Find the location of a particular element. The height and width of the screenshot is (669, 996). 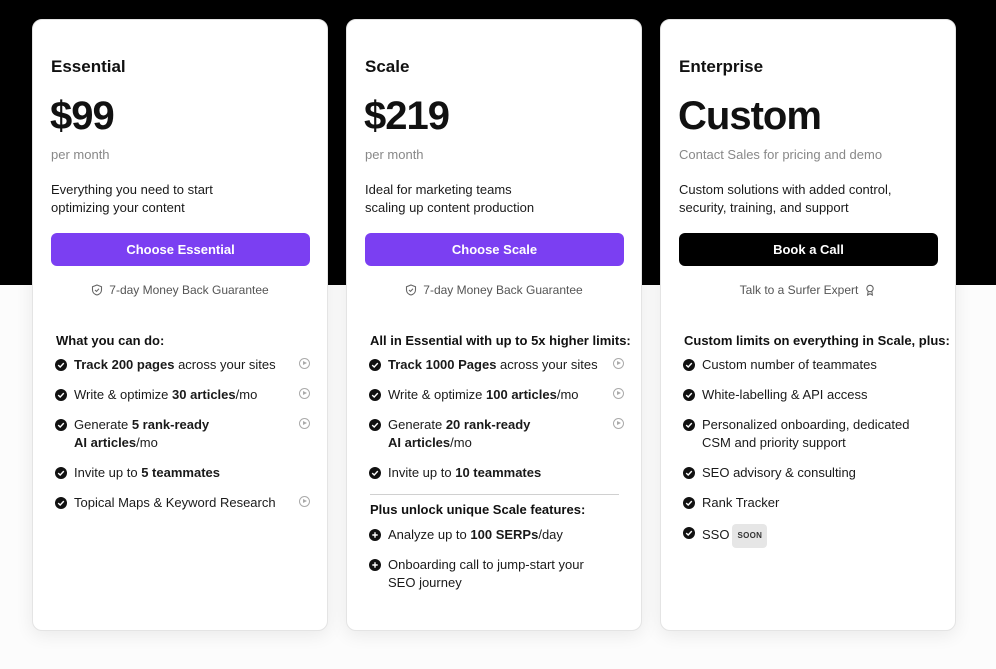

feature-item: Track 1000 Pages across your sites is located at coordinates (496, 371).